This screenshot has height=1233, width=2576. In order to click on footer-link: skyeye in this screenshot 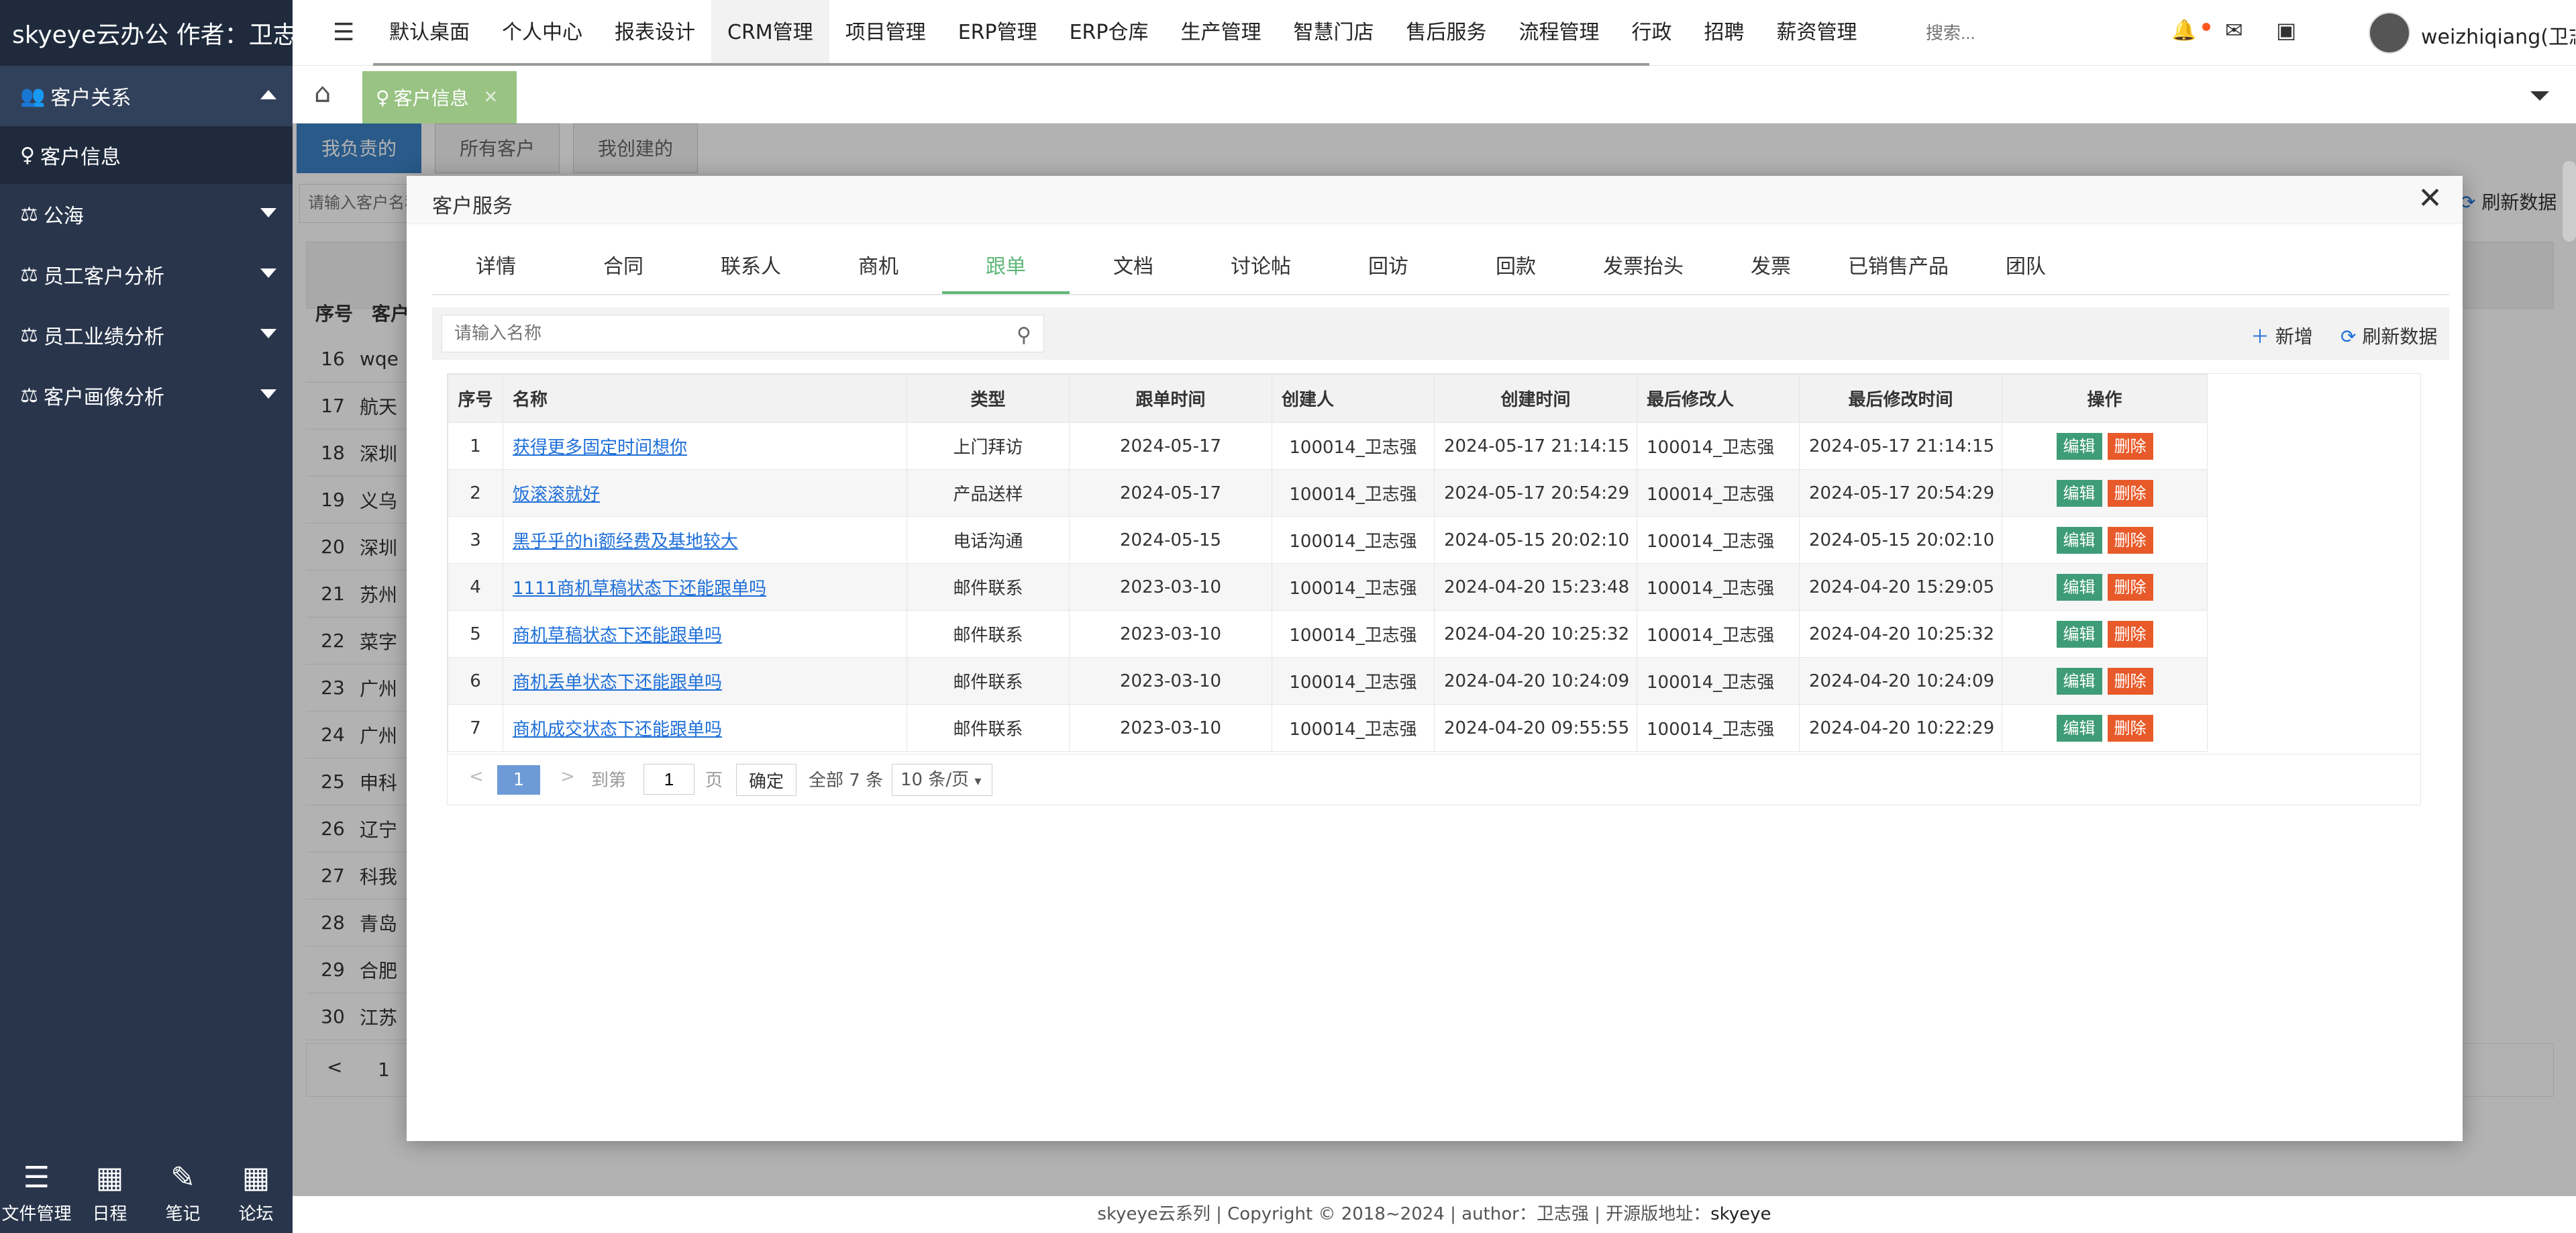, I will do `click(1740, 1214)`.